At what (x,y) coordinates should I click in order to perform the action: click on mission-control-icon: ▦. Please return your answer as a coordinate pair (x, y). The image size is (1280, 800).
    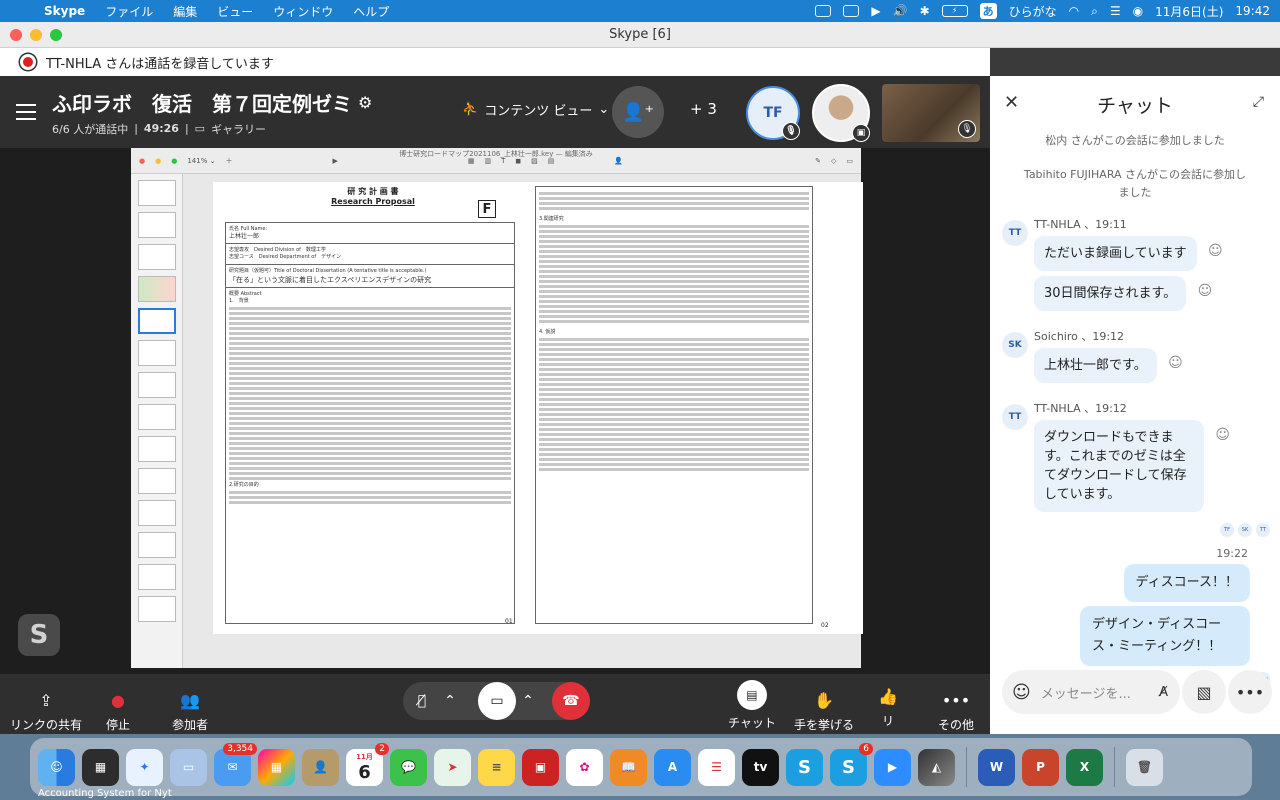
    Looking at the image, I should click on (100, 767).